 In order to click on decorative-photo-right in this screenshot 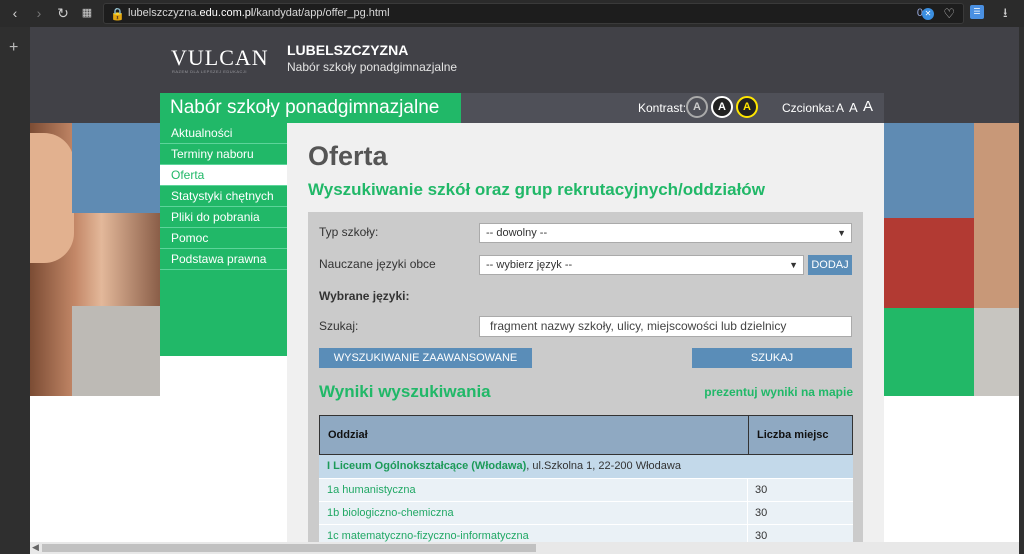, I will do `click(951, 259)`.